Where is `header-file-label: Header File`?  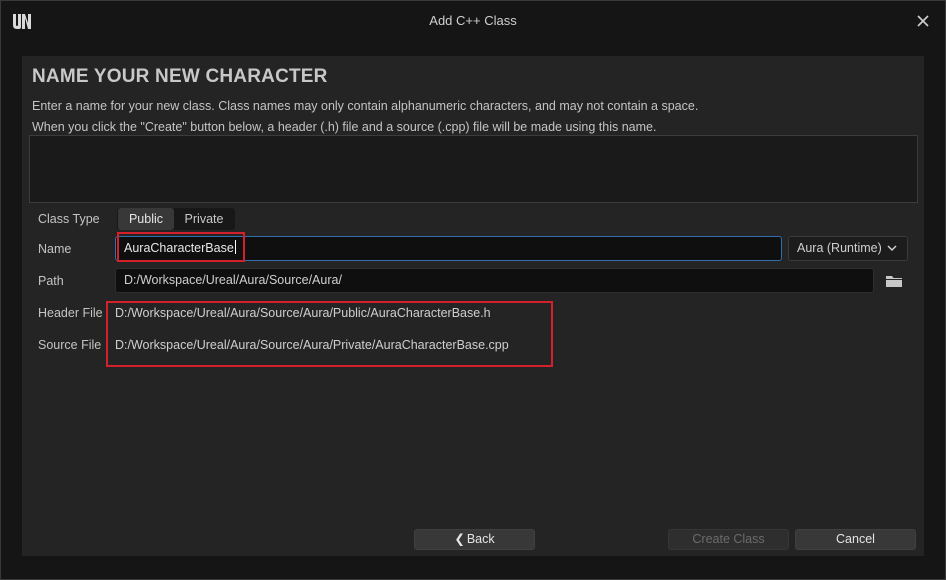 header-file-label: Header File is located at coordinates (70, 313).